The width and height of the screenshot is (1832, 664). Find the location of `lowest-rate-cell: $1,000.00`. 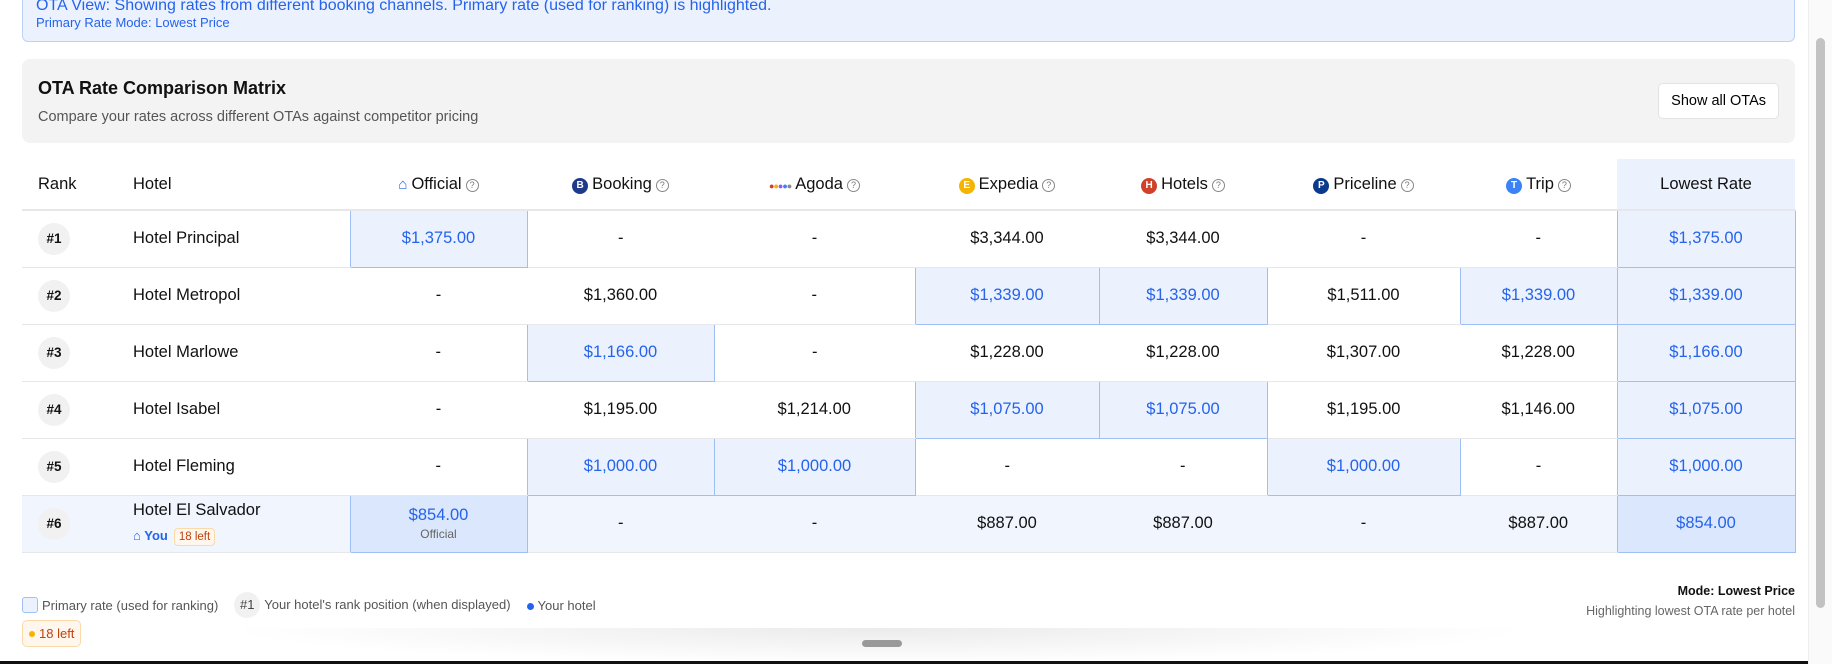

lowest-rate-cell: $1,000.00 is located at coordinates (1706, 466).